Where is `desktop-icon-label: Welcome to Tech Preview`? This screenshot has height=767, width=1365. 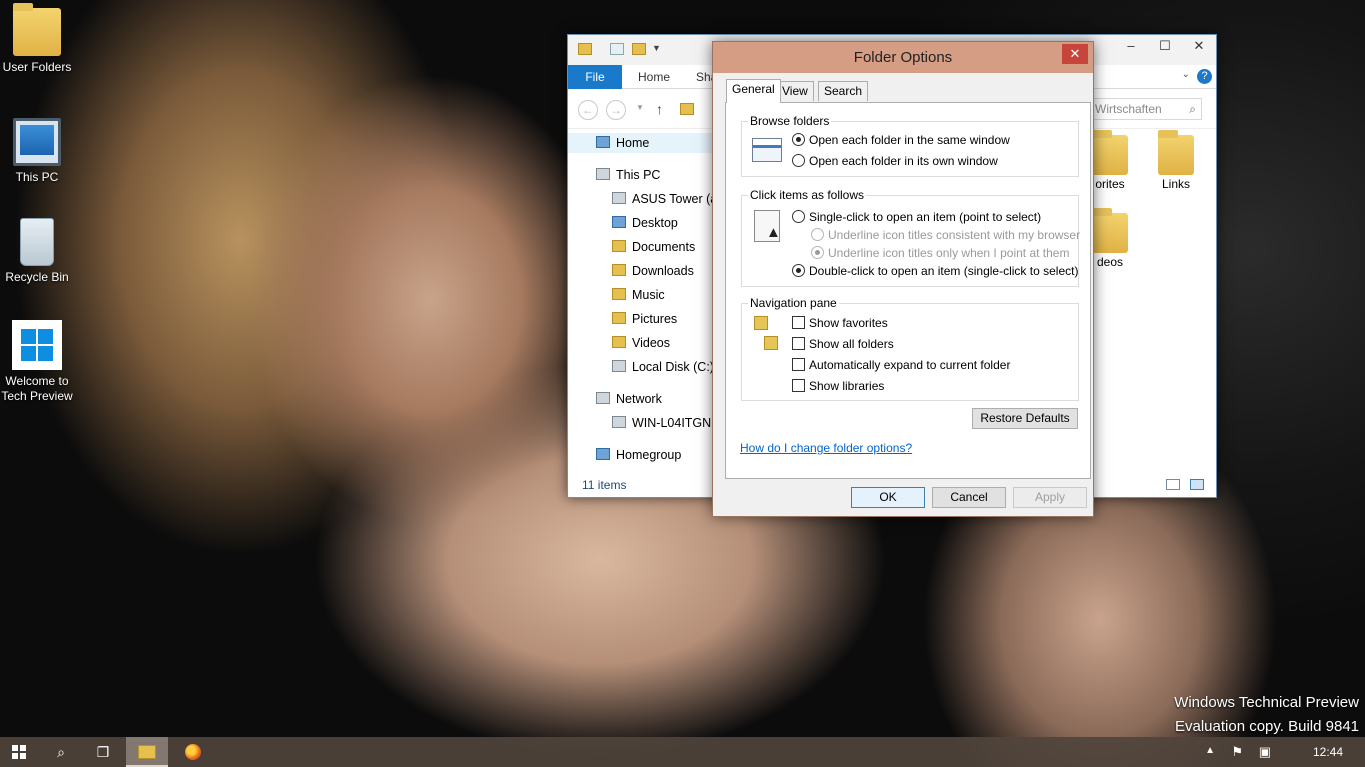
desktop-icon-label: Welcome to Tech Preview is located at coordinates (37, 388).